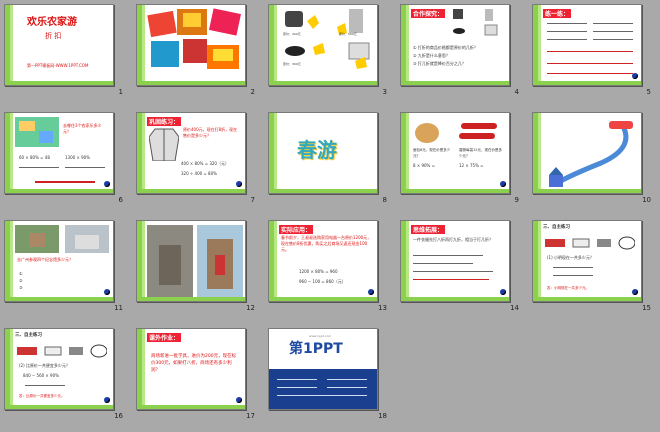 This screenshot has height=432, width=660. What do you see at coordinates (120, 200) in the screenshot?
I see `slide-number: 6` at bounding box center [120, 200].